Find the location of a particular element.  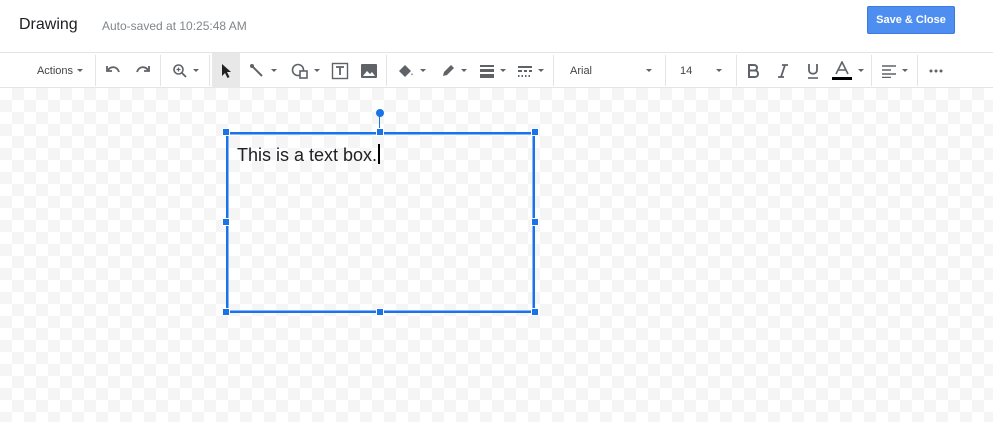

shape-tool-button is located at coordinates (305, 70).